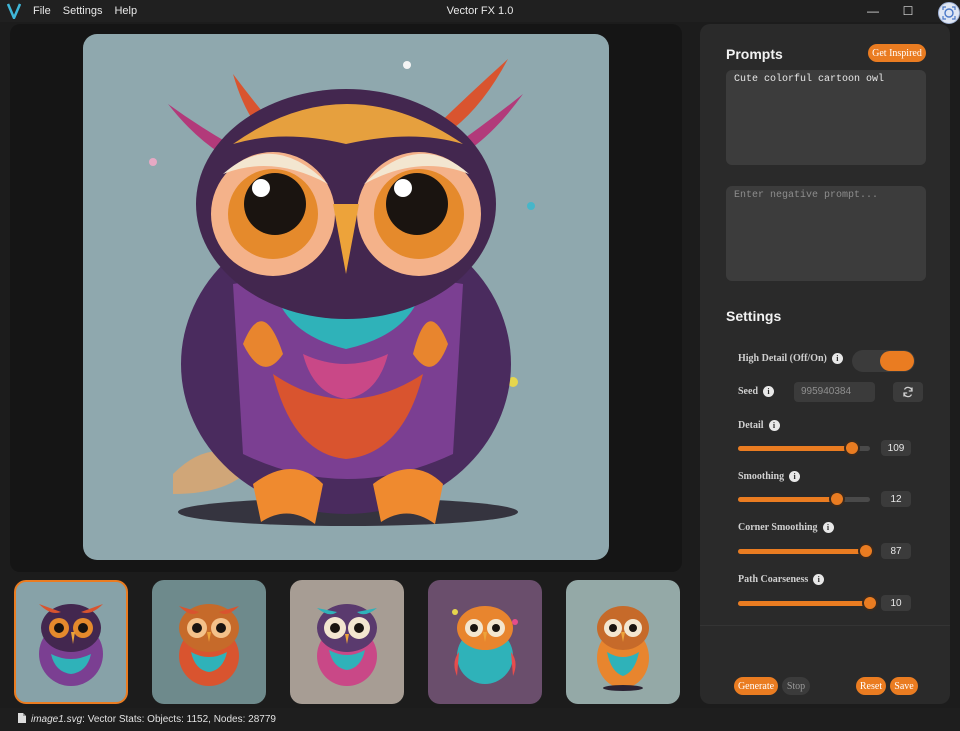 This screenshot has width=960, height=731. I want to click on seed-input: 995940384, so click(834, 392).